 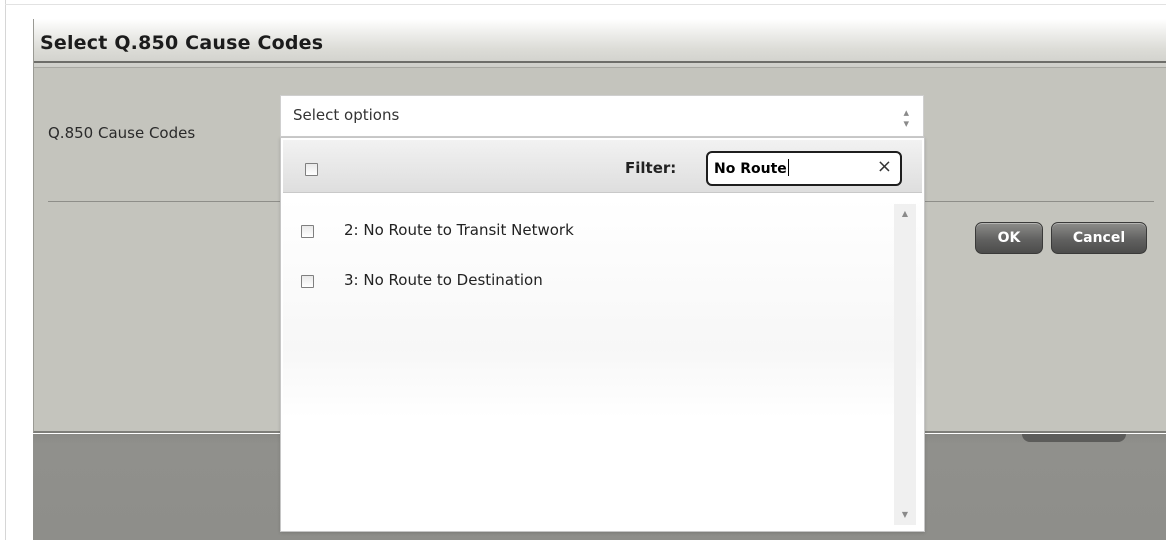 What do you see at coordinates (122, 133) in the screenshot?
I see `cause-codes-label: Q.850 Cause Codes` at bounding box center [122, 133].